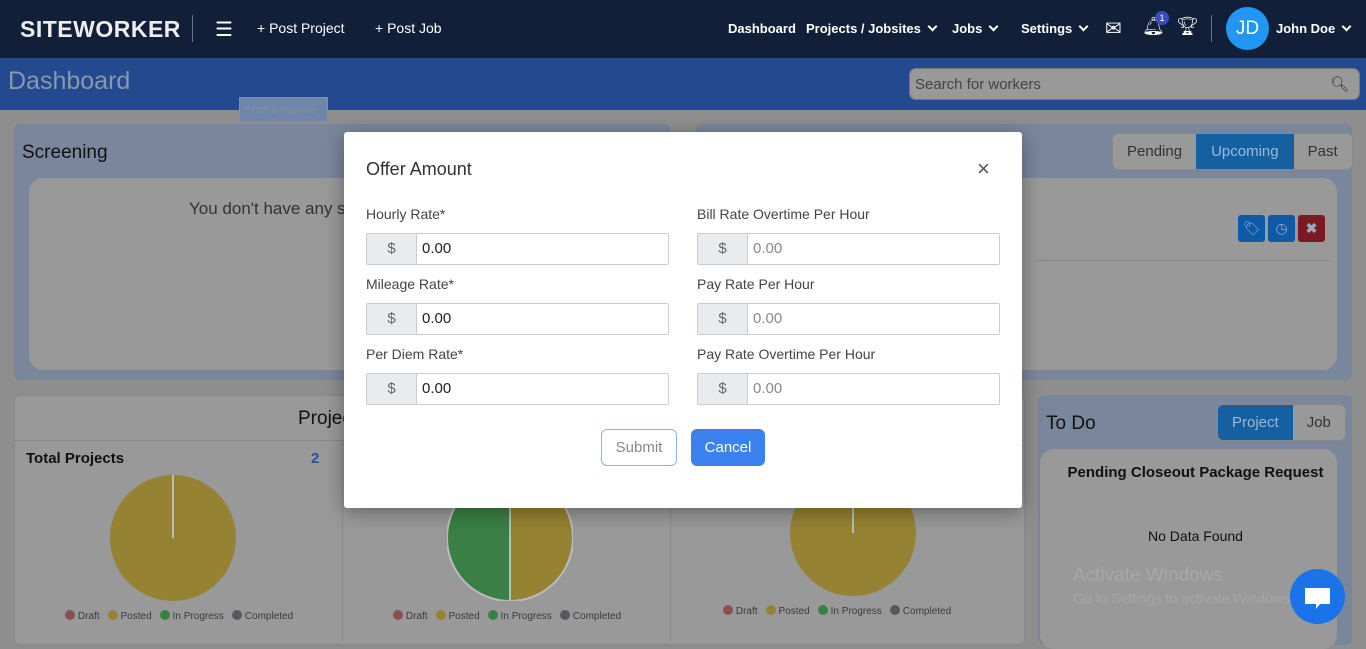 Image resolution: width=1366 pixels, height=649 pixels. What do you see at coordinates (1055, 28) in the screenshot?
I see `nav-settings: Settings` at bounding box center [1055, 28].